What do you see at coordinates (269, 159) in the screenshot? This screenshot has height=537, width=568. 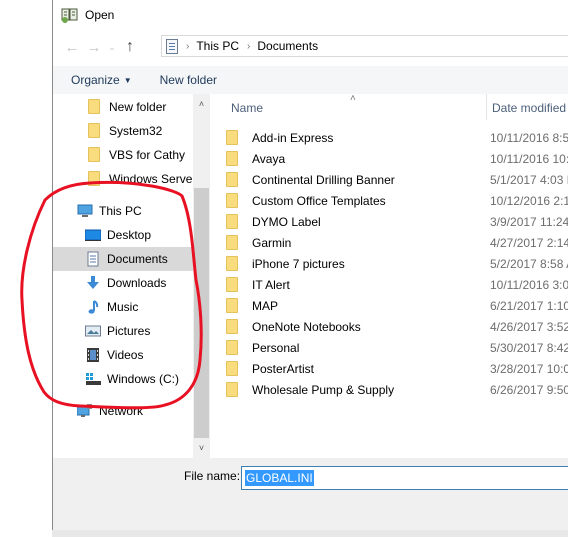 I see `file-name: Avaya` at bounding box center [269, 159].